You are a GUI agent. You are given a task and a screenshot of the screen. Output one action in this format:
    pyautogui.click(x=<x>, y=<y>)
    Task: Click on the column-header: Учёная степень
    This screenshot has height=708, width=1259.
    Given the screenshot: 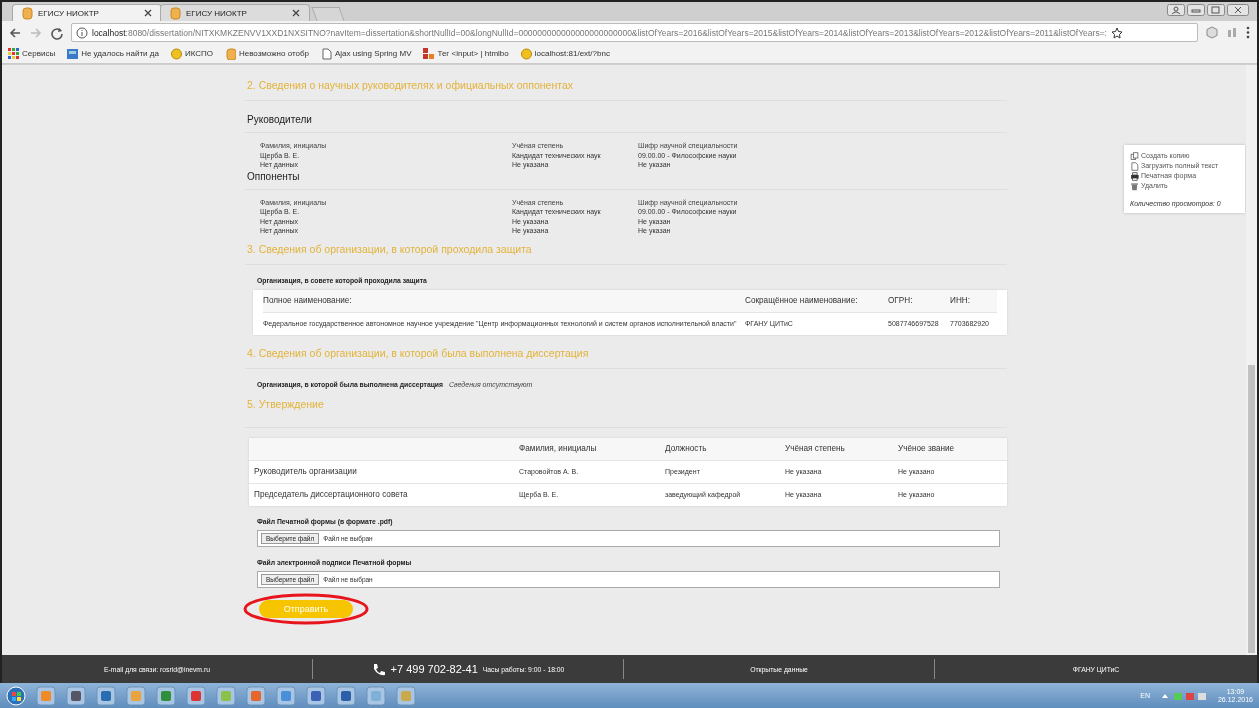 What is the action you would take?
    pyautogui.click(x=841, y=448)
    